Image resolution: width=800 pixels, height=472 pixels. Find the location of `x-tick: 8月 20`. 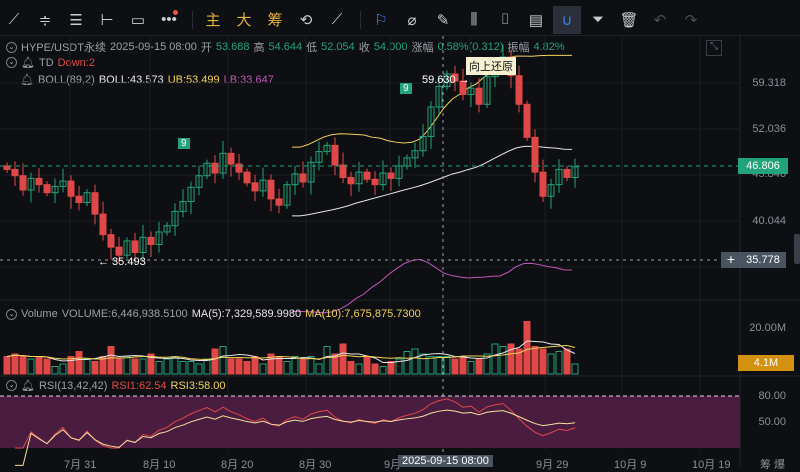

x-tick: 8月 20 is located at coordinates (237, 465).